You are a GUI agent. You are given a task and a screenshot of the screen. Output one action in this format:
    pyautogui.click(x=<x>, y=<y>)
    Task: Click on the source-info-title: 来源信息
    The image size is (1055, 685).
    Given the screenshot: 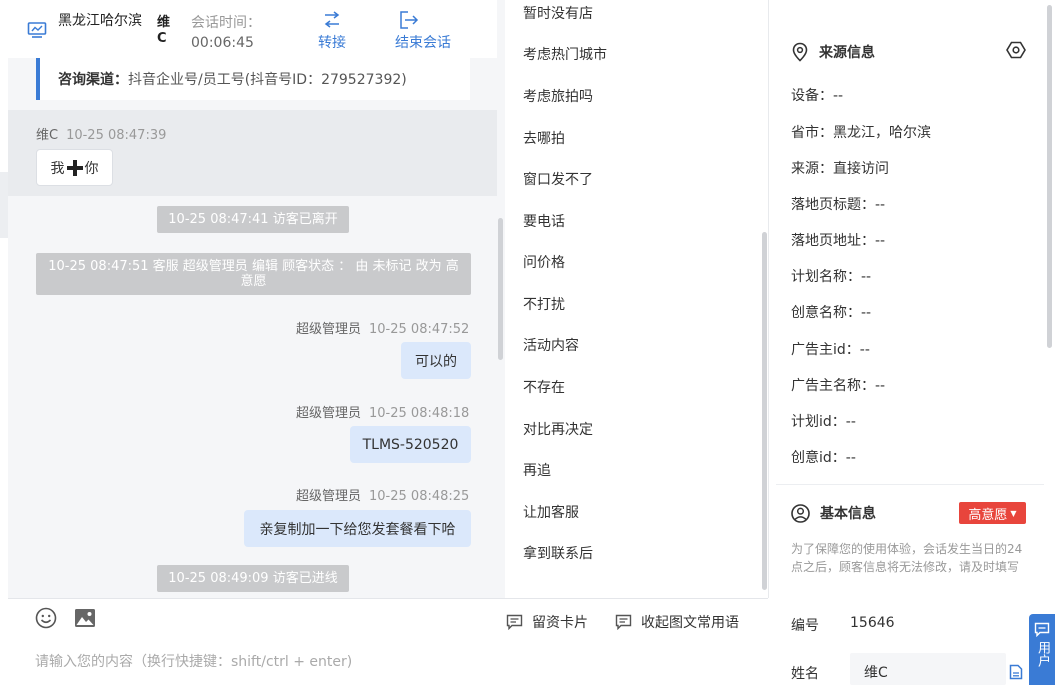 What is the action you would take?
    pyautogui.click(x=847, y=53)
    